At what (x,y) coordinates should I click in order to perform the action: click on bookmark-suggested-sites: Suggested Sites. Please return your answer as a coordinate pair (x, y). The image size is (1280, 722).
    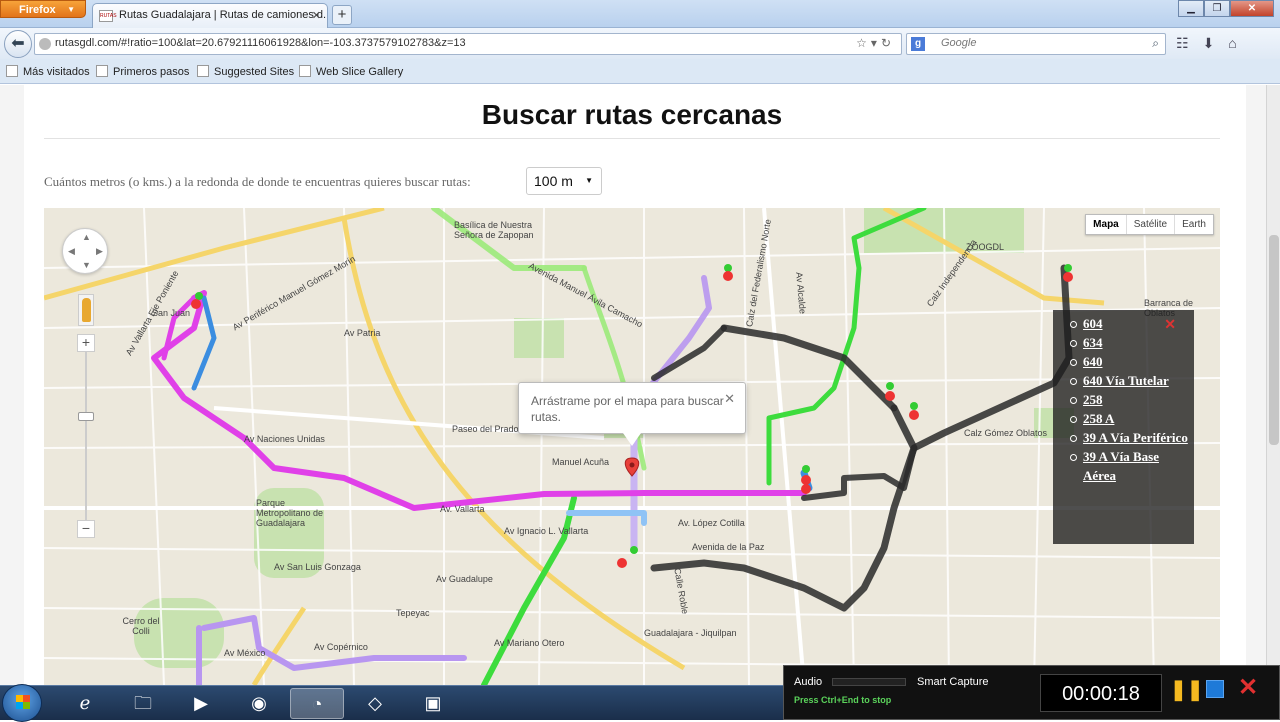
    Looking at the image, I should click on (245, 71).